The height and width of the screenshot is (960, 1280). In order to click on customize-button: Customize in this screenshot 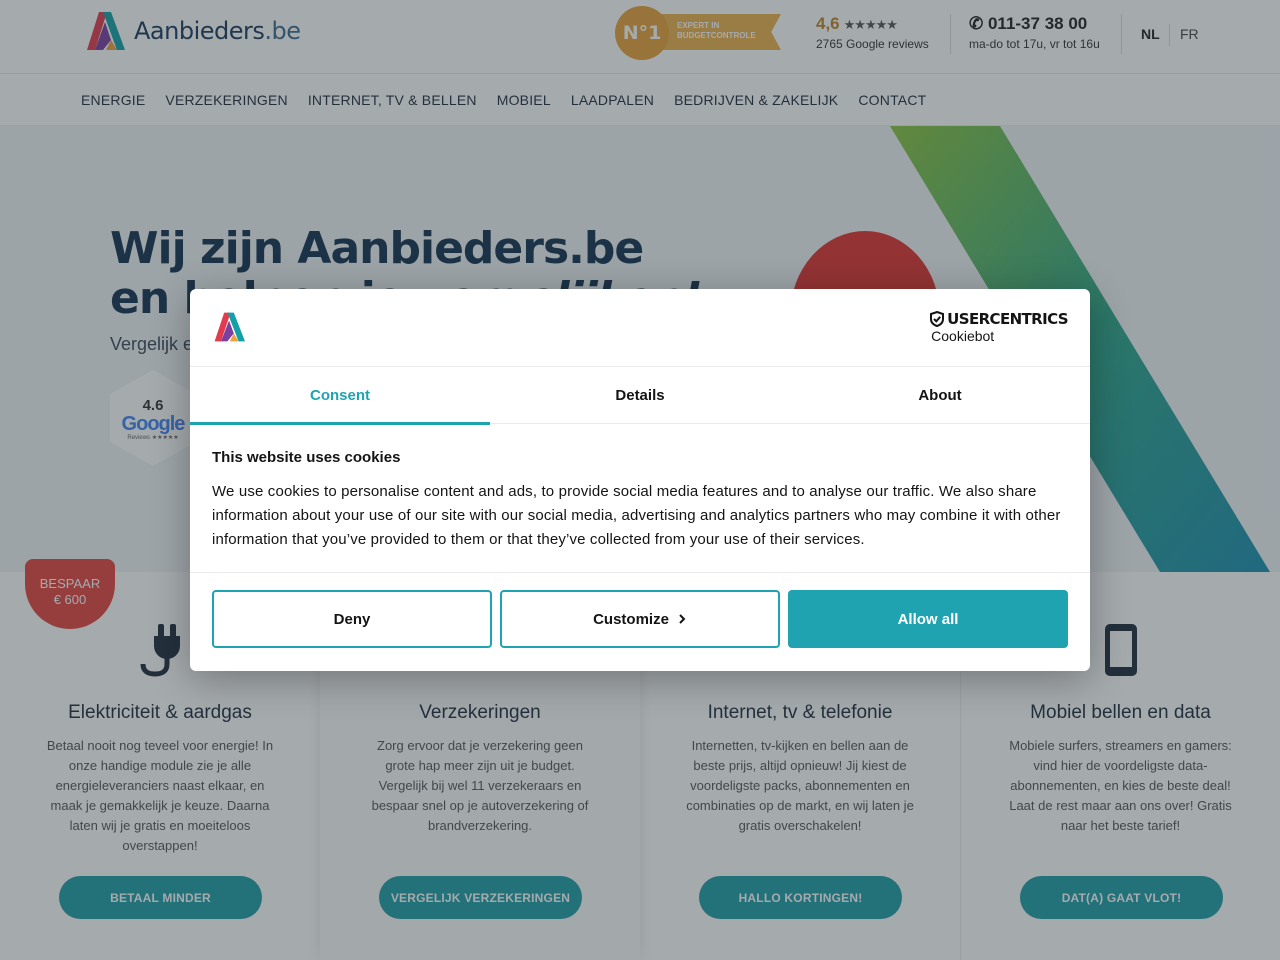, I will do `click(640, 619)`.